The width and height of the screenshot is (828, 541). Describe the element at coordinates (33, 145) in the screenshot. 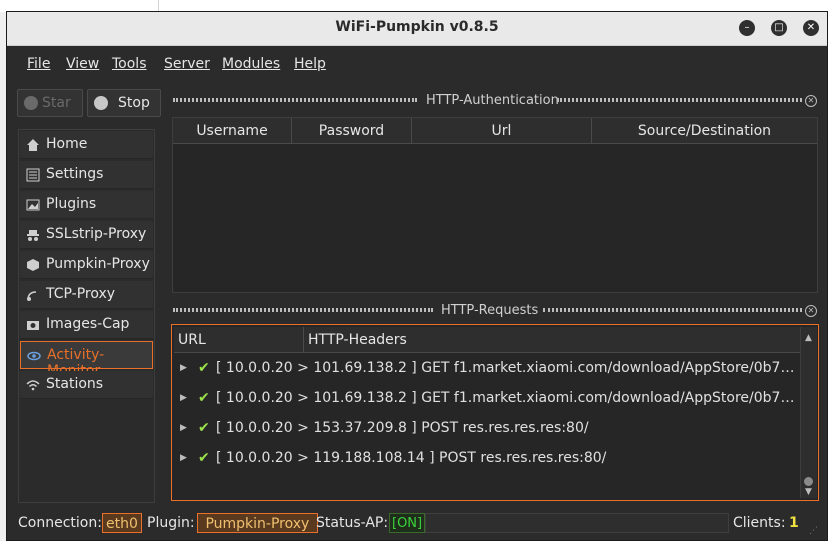

I see `home-icon` at that location.